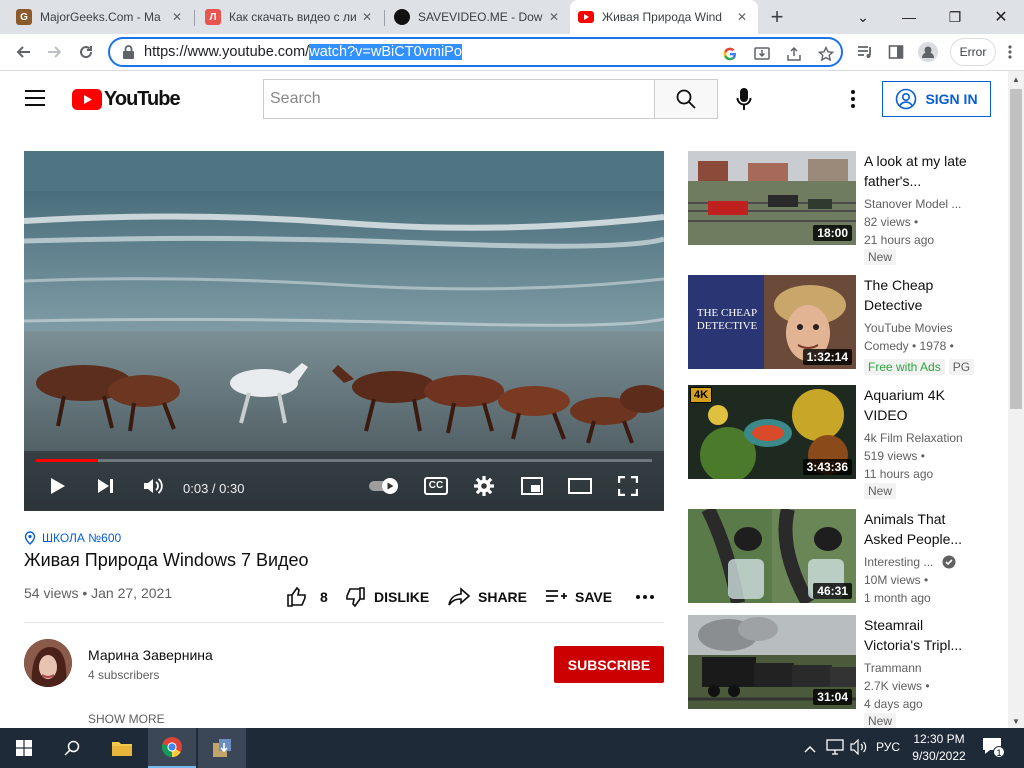 This screenshot has width=1024, height=768. What do you see at coordinates (24, 748) in the screenshot?
I see `windows-start-icon` at bounding box center [24, 748].